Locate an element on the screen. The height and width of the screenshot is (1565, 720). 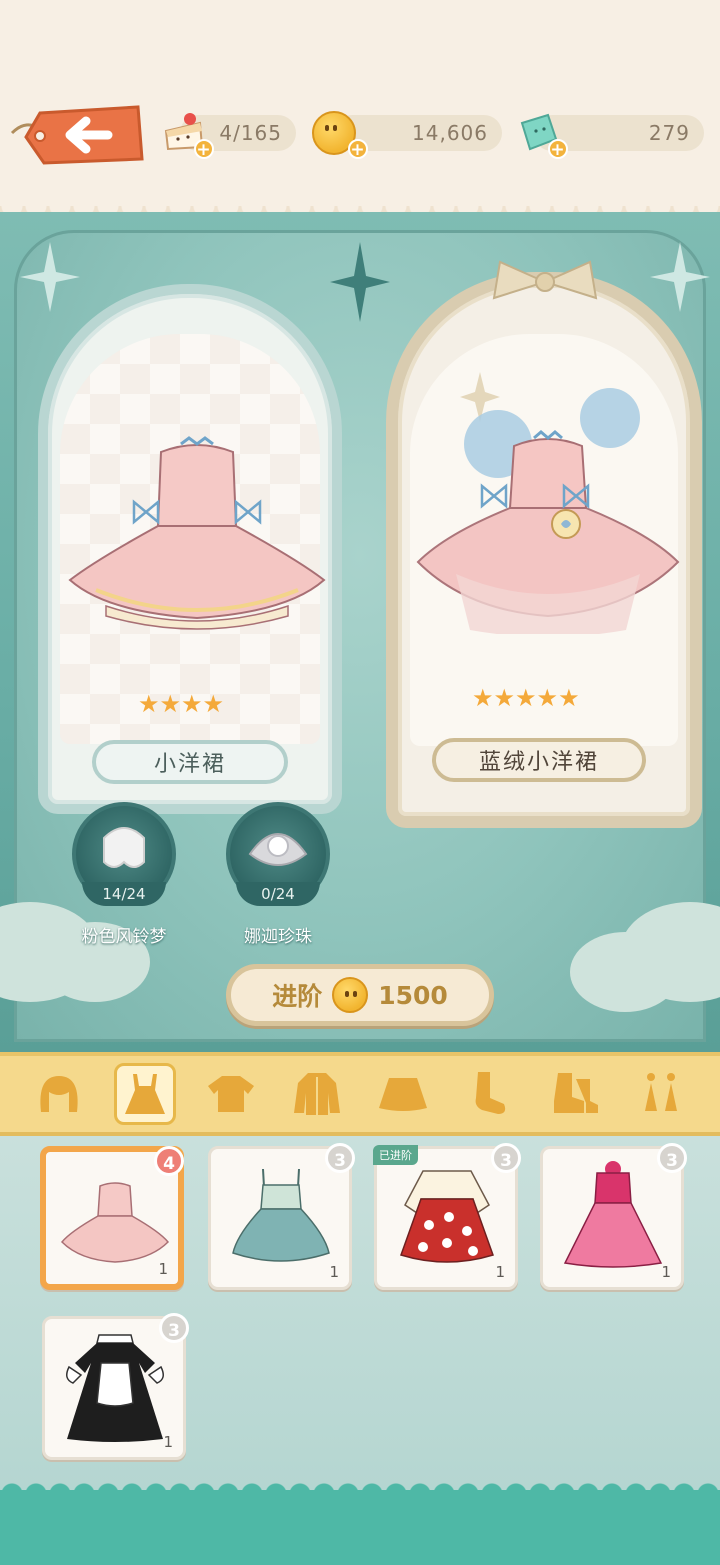
tab-accessory is located at coordinates (661, 1094).